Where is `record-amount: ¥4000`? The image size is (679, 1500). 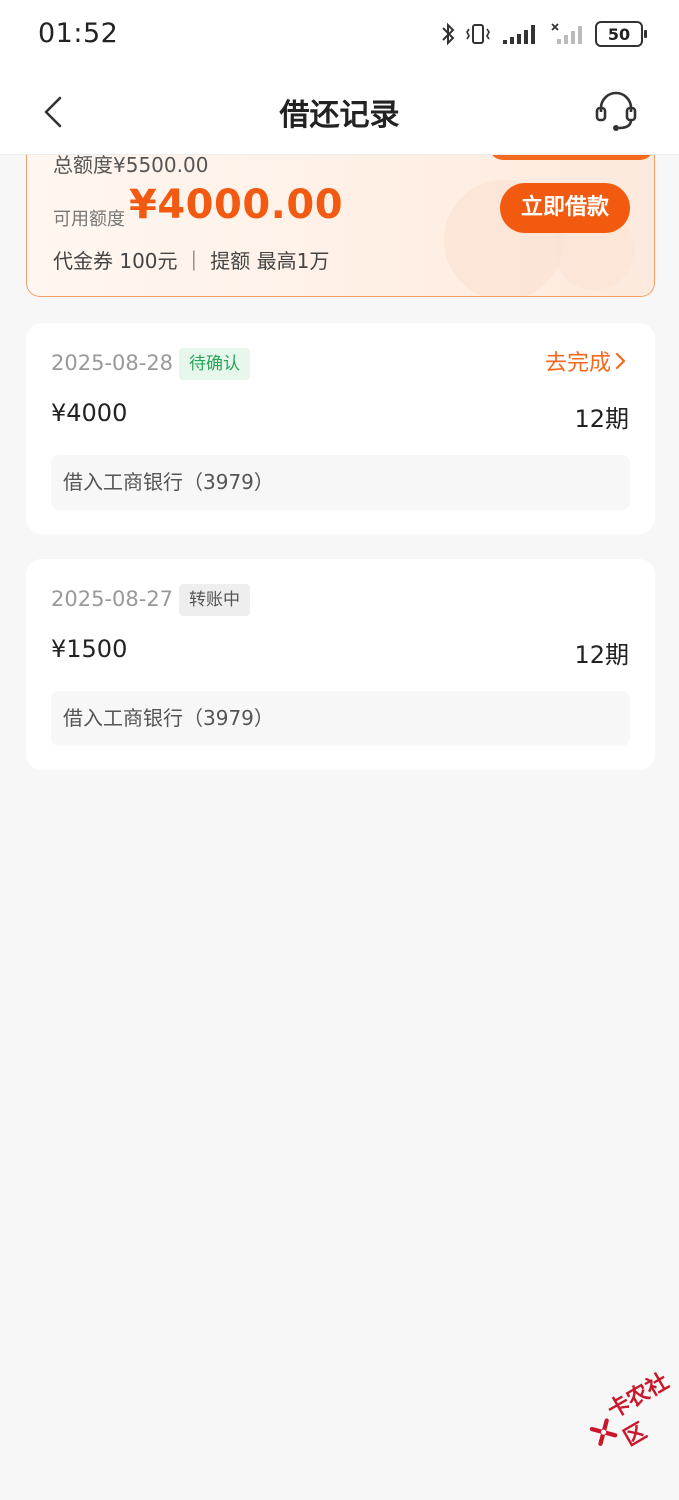 record-amount: ¥4000 is located at coordinates (89, 413).